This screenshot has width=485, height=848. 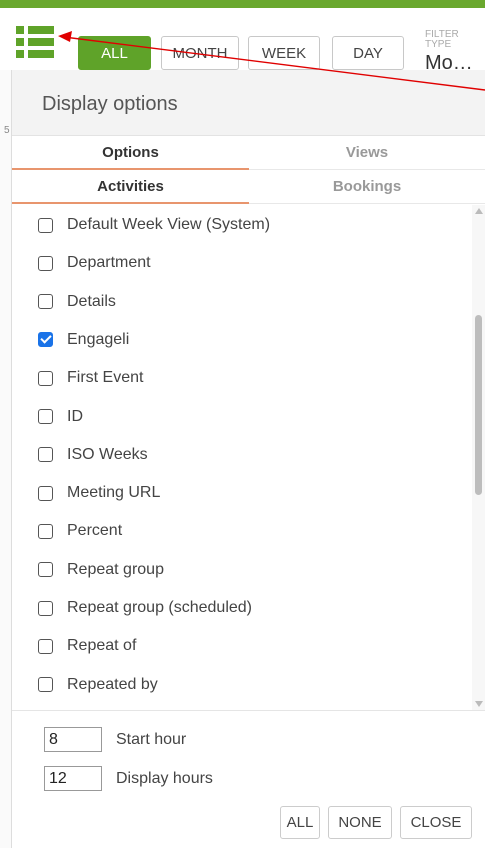 What do you see at coordinates (248, 103) in the screenshot?
I see `panel-title: Display options` at bounding box center [248, 103].